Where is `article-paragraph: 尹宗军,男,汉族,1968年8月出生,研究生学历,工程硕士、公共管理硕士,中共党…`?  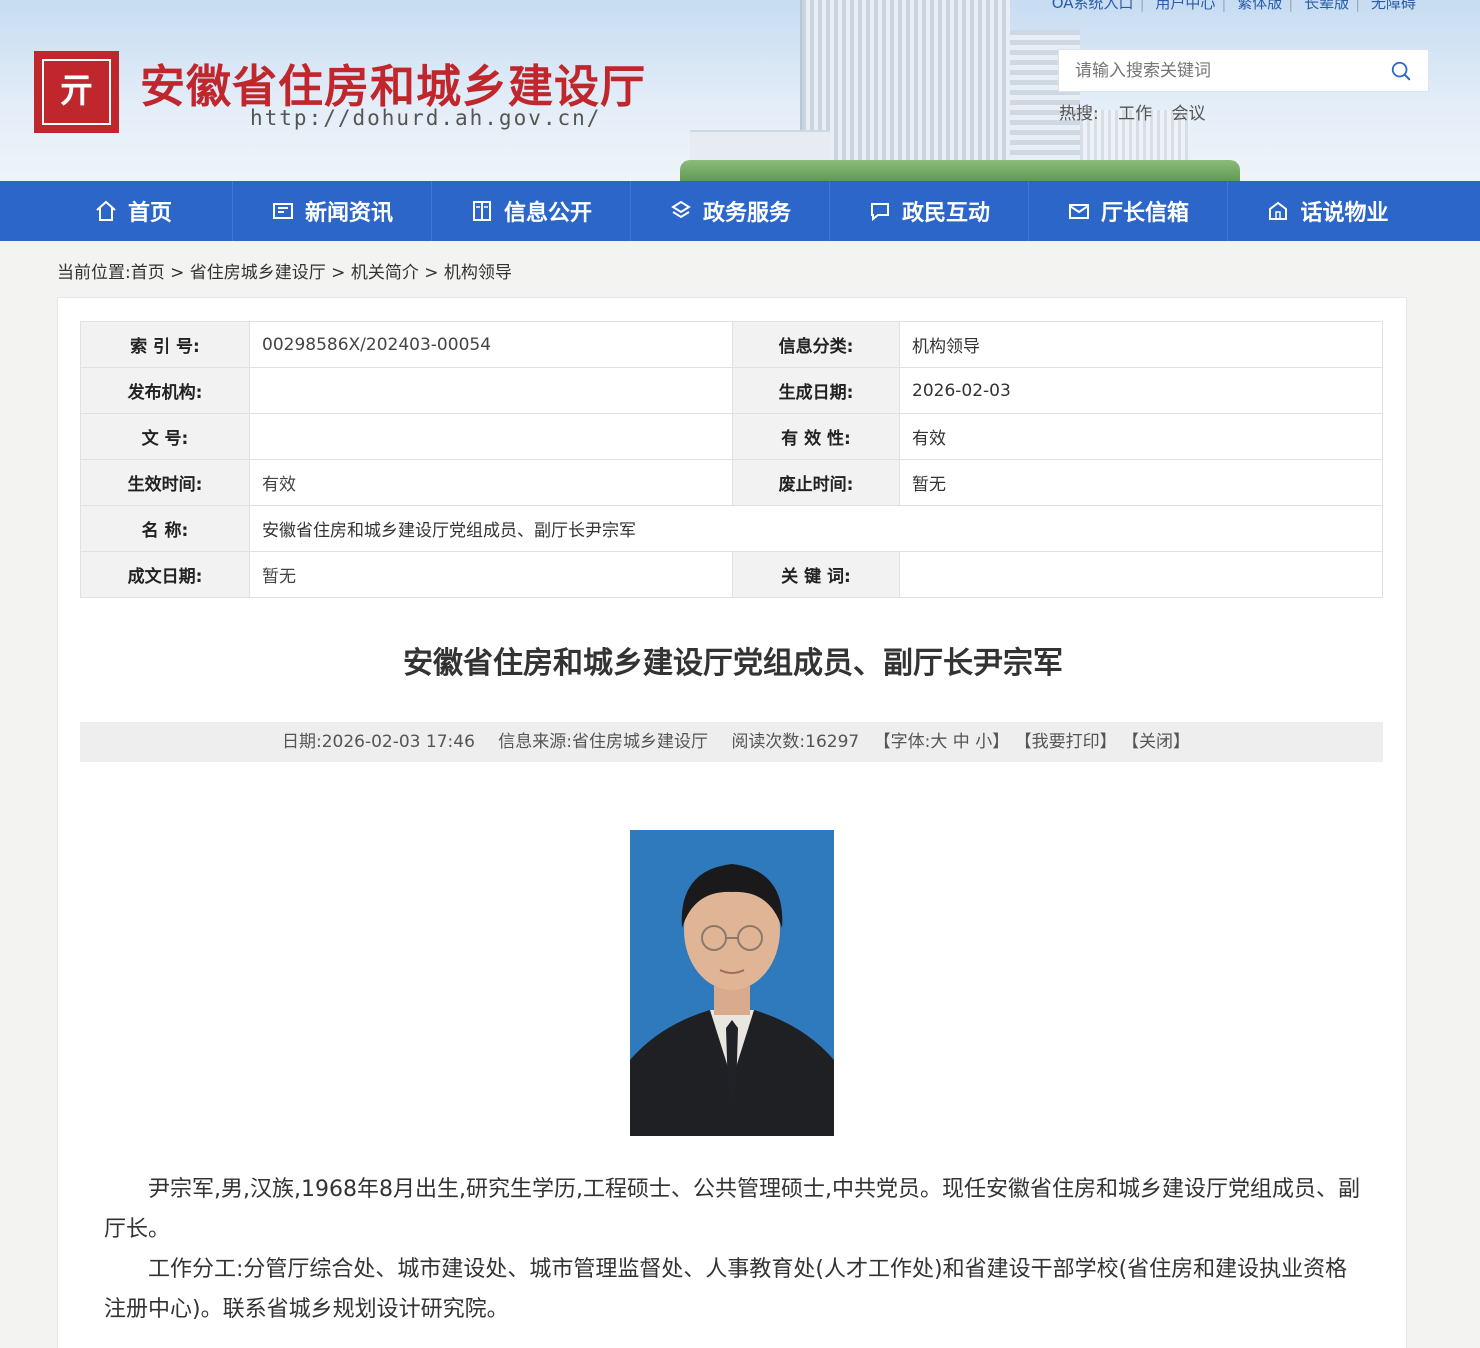
article-paragraph: 尹宗军,男,汉族,1968年8月出生,研究生学历,工程硕士、公共管理硕士,中共党… is located at coordinates (732, 1209).